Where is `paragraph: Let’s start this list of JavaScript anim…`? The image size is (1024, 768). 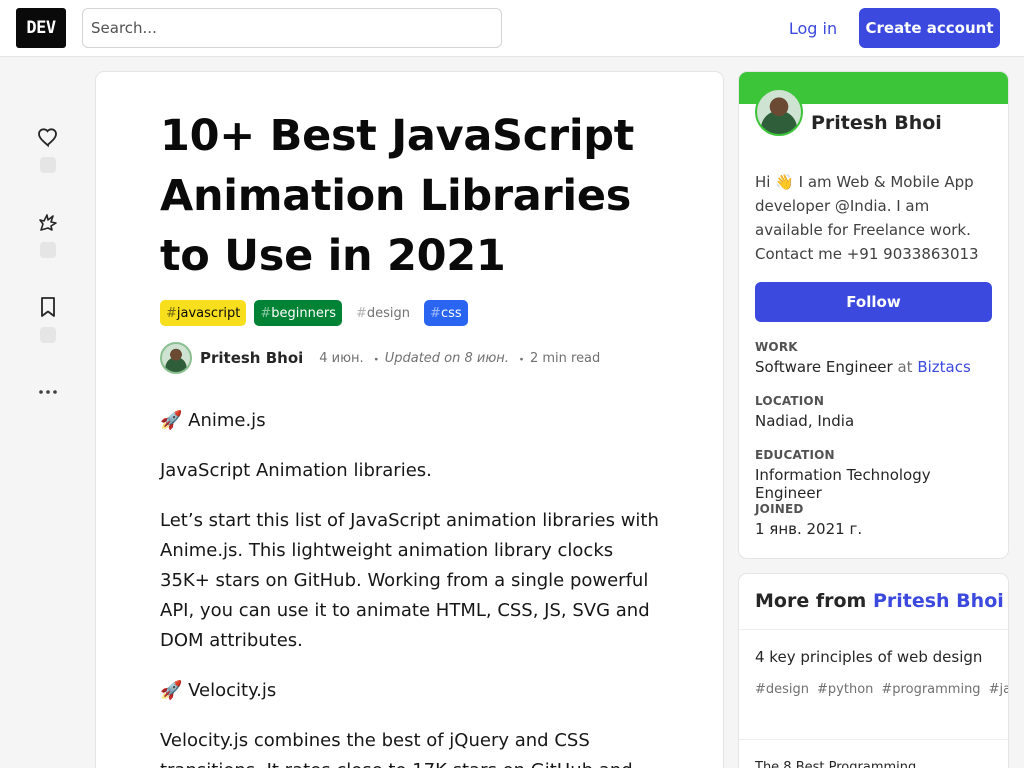 paragraph: Let’s start this list of JavaScript anim… is located at coordinates (409, 580).